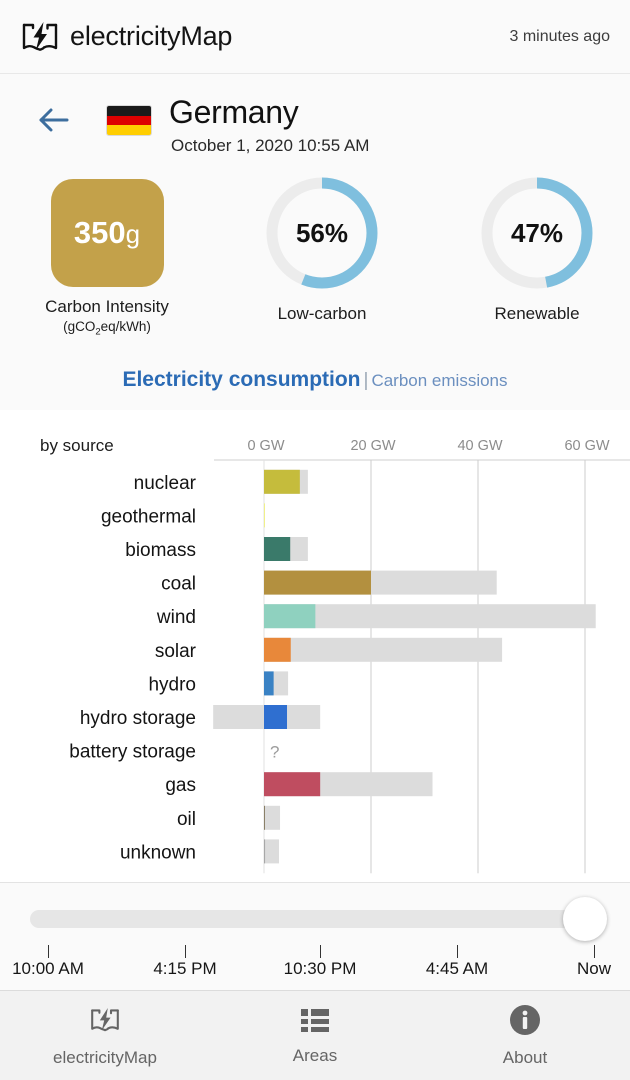 Image resolution: width=630 pixels, height=1080 pixels. Describe the element at coordinates (234, 112) in the screenshot. I see `page-title: Germany` at that location.